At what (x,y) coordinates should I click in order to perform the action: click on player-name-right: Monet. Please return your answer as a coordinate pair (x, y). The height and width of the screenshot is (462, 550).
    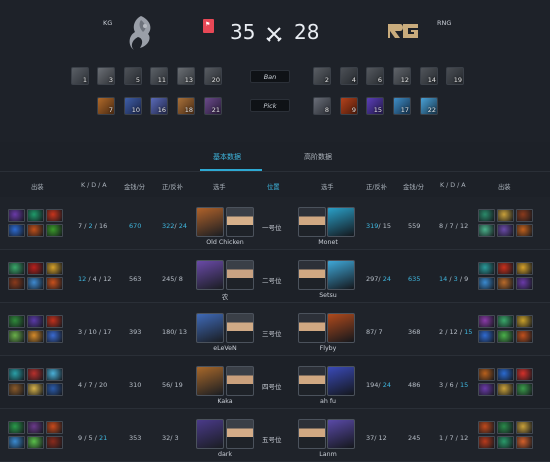
    Looking at the image, I should click on (328, 242).